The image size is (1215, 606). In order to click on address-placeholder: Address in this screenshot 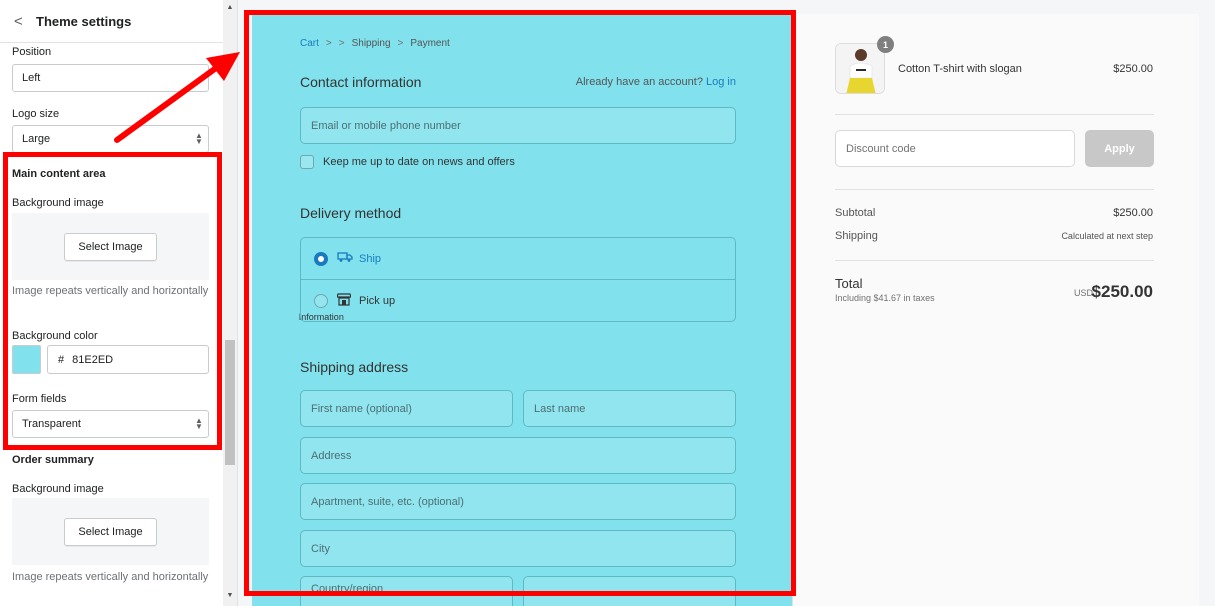, I will do `click(331, 455)`.